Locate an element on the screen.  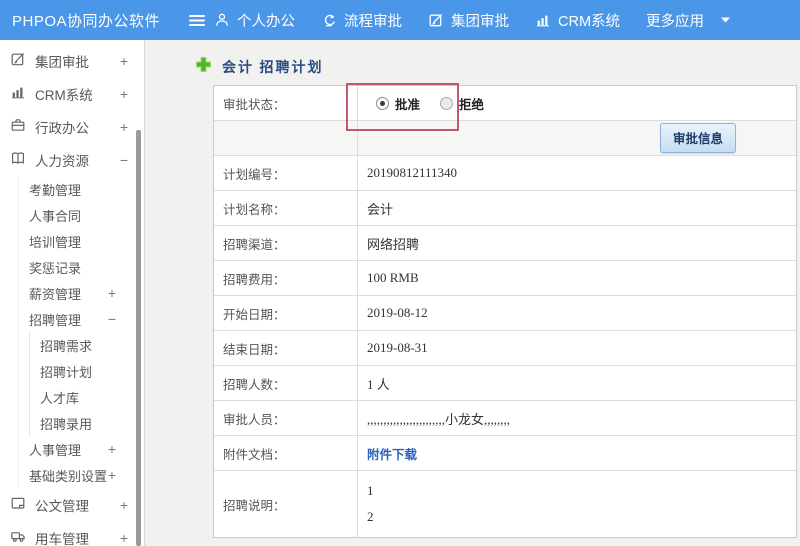
sidebar-item-label: 人力资源 is located at coordinates (62, 161).